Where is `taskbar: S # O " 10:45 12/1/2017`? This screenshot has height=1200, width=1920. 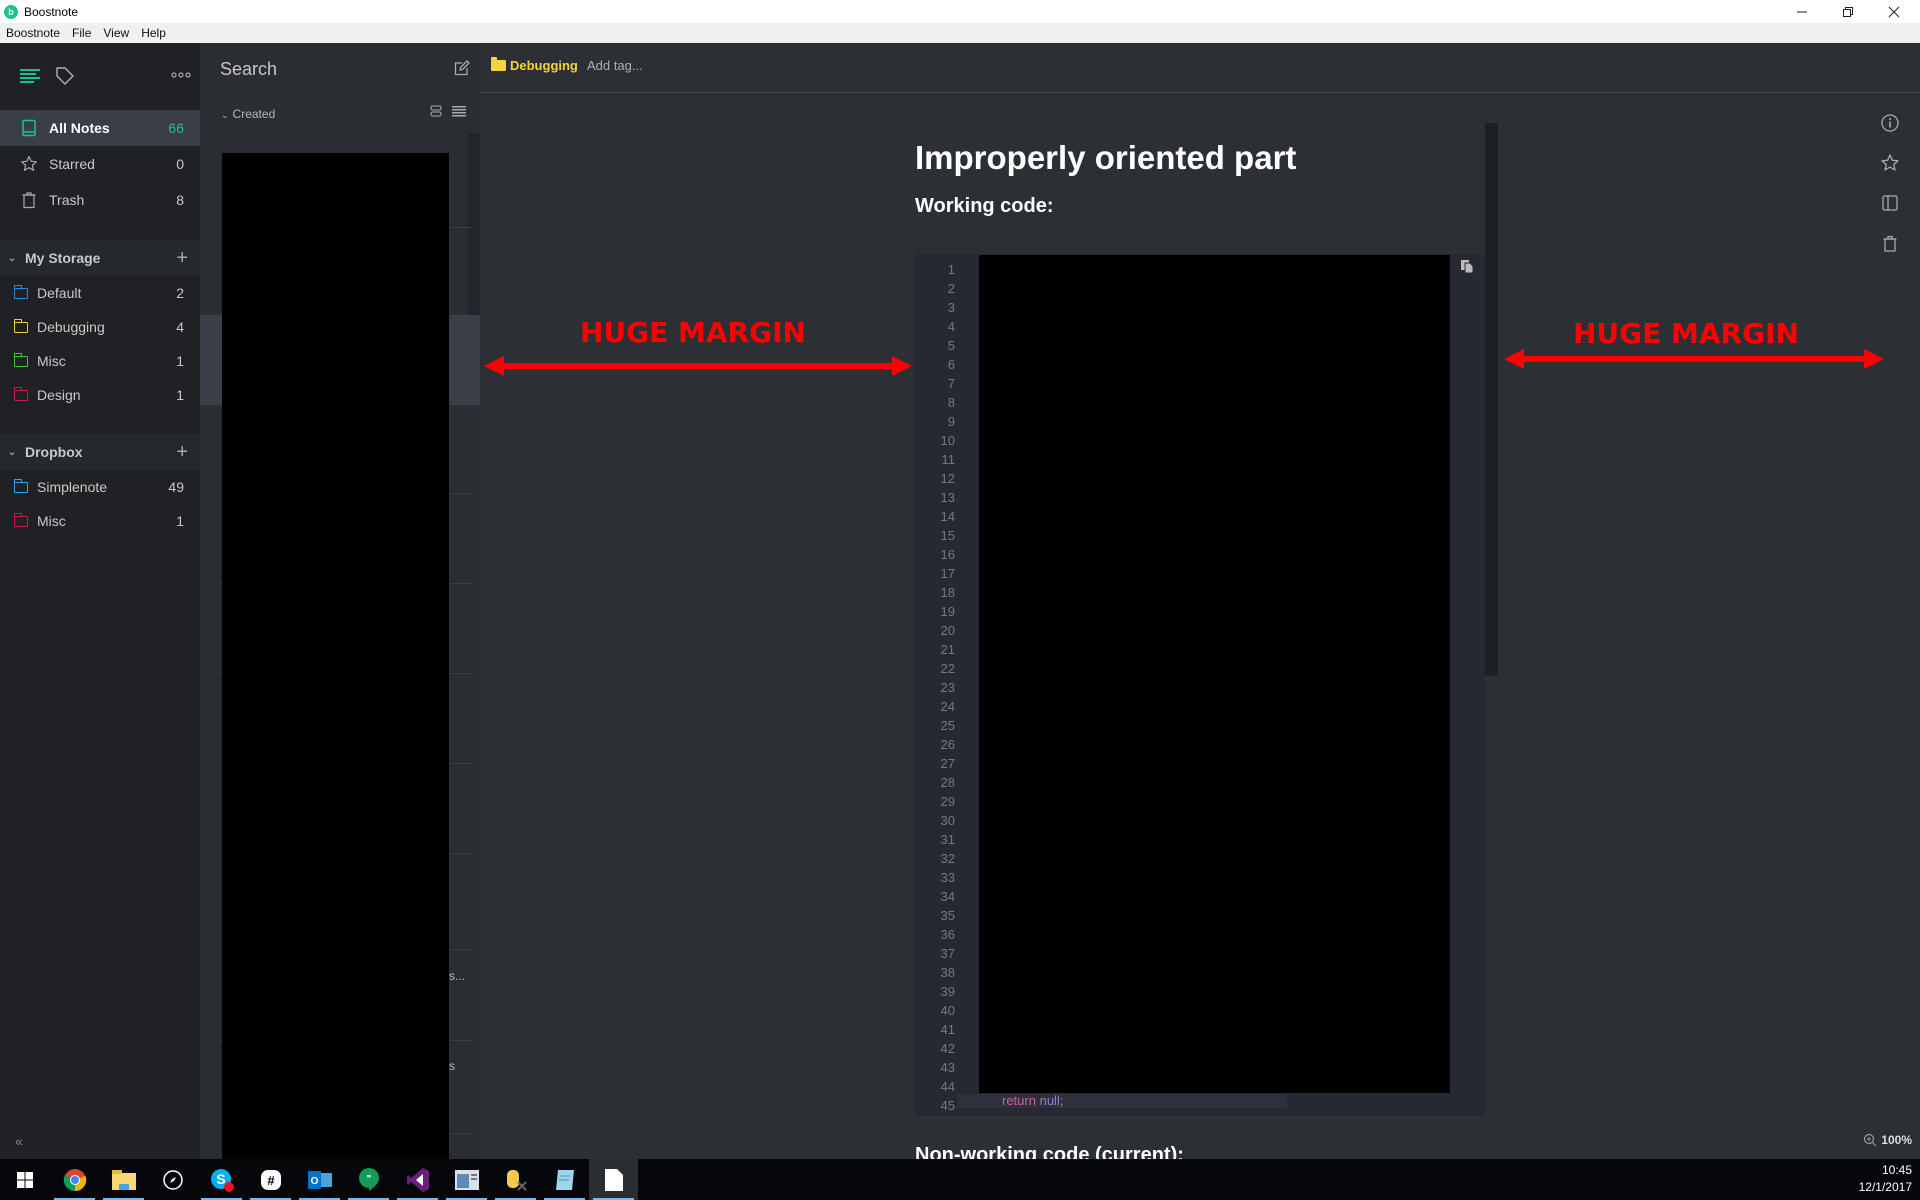
taskbar: S # O " 10:45 12/1/2017 is located at coordinates (960, 1179).